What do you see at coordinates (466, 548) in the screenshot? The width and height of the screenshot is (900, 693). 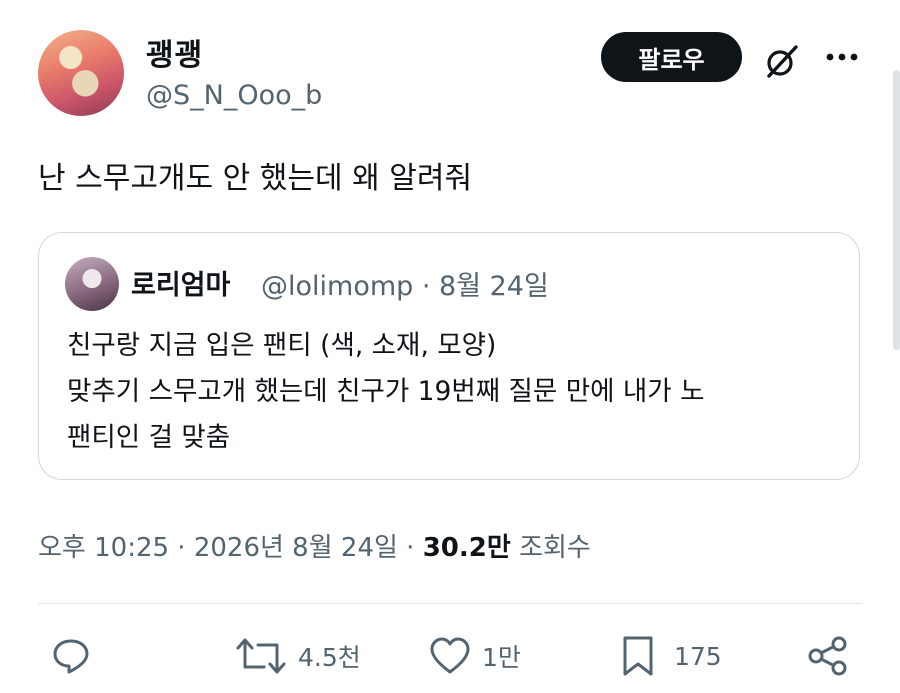 I see `views-count: 30.2만` at bounding box center [466, 548].